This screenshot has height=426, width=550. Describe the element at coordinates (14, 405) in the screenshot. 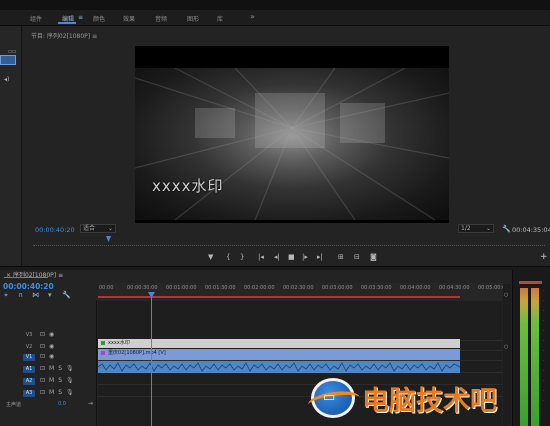

I see `master-label: 主声道` at that location.